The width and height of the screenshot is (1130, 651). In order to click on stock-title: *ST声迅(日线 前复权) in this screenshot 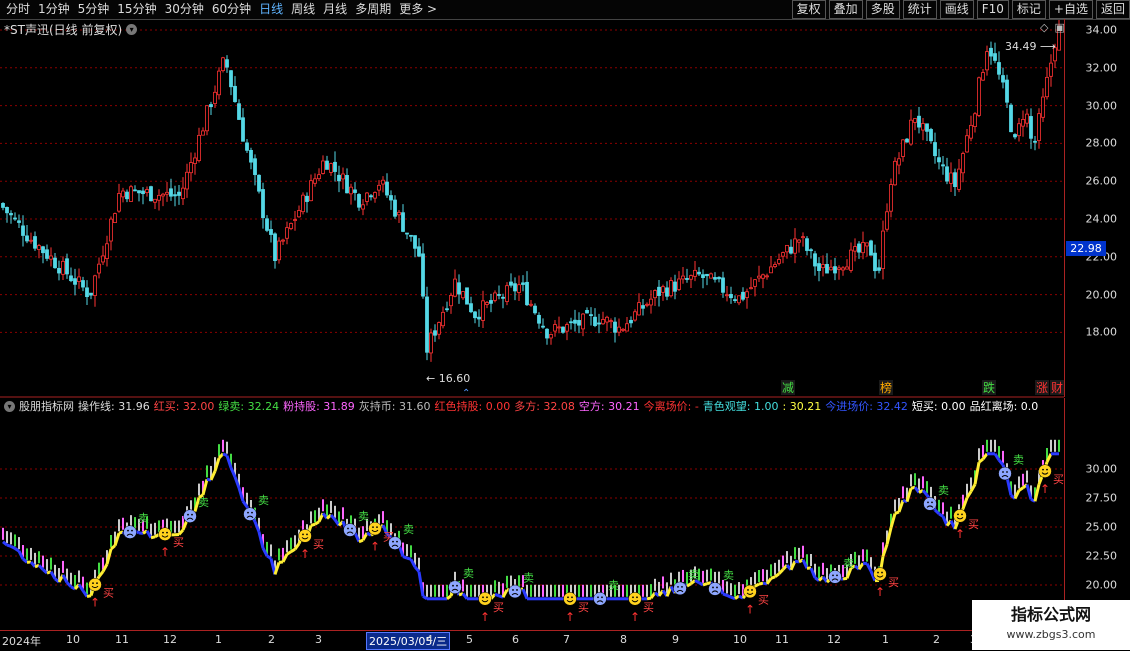, I will do `click(63, 29)`.